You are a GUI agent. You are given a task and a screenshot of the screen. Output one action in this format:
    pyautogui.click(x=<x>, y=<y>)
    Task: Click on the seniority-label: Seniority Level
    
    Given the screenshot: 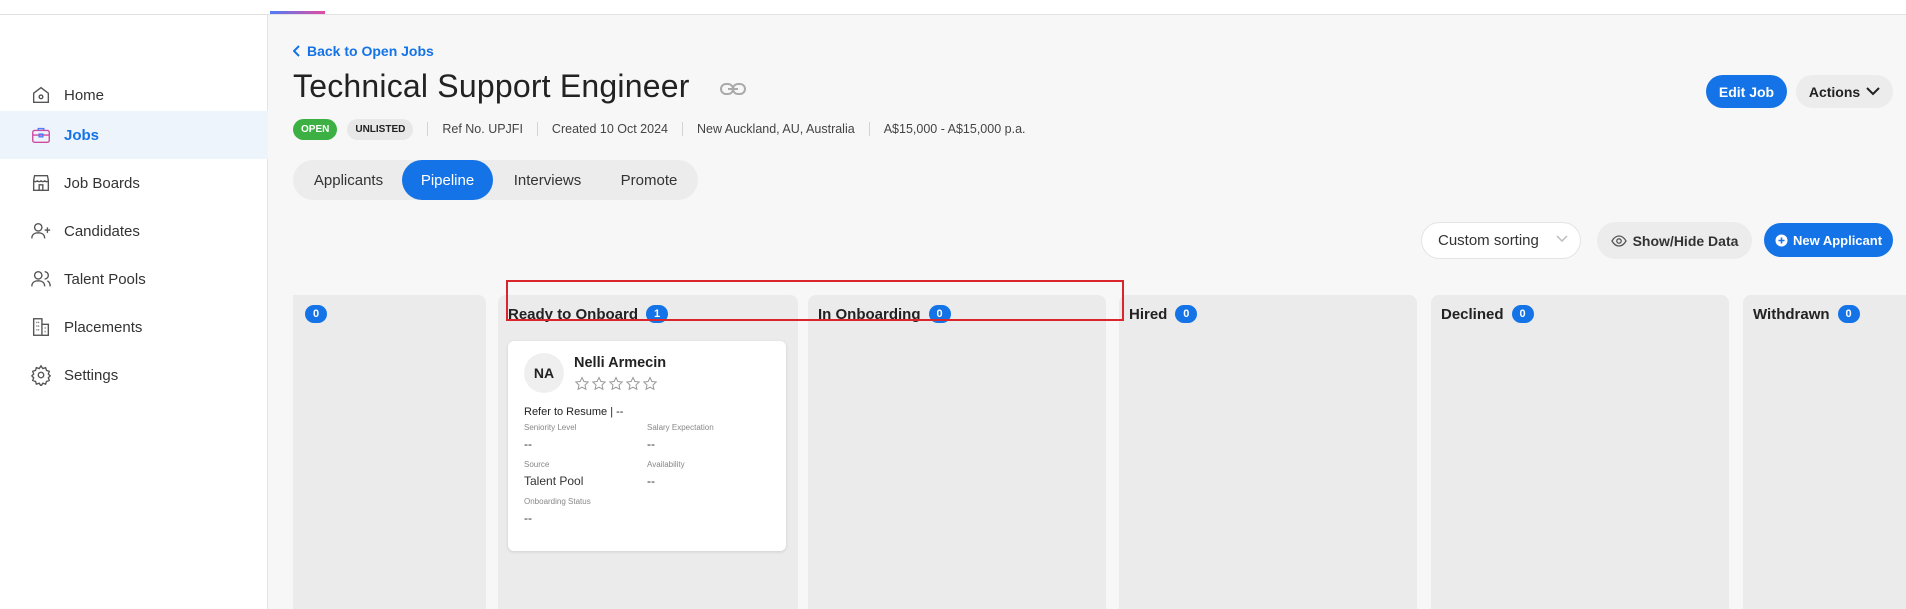 What is the action you would take?
    pyautogui.click(x=550, y=427)
    